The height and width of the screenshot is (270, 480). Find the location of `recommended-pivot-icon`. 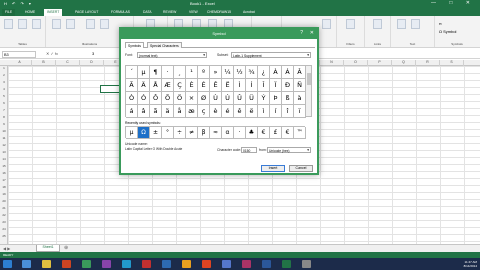

recommended-pivot-icon is located at coordinates (22, 24).